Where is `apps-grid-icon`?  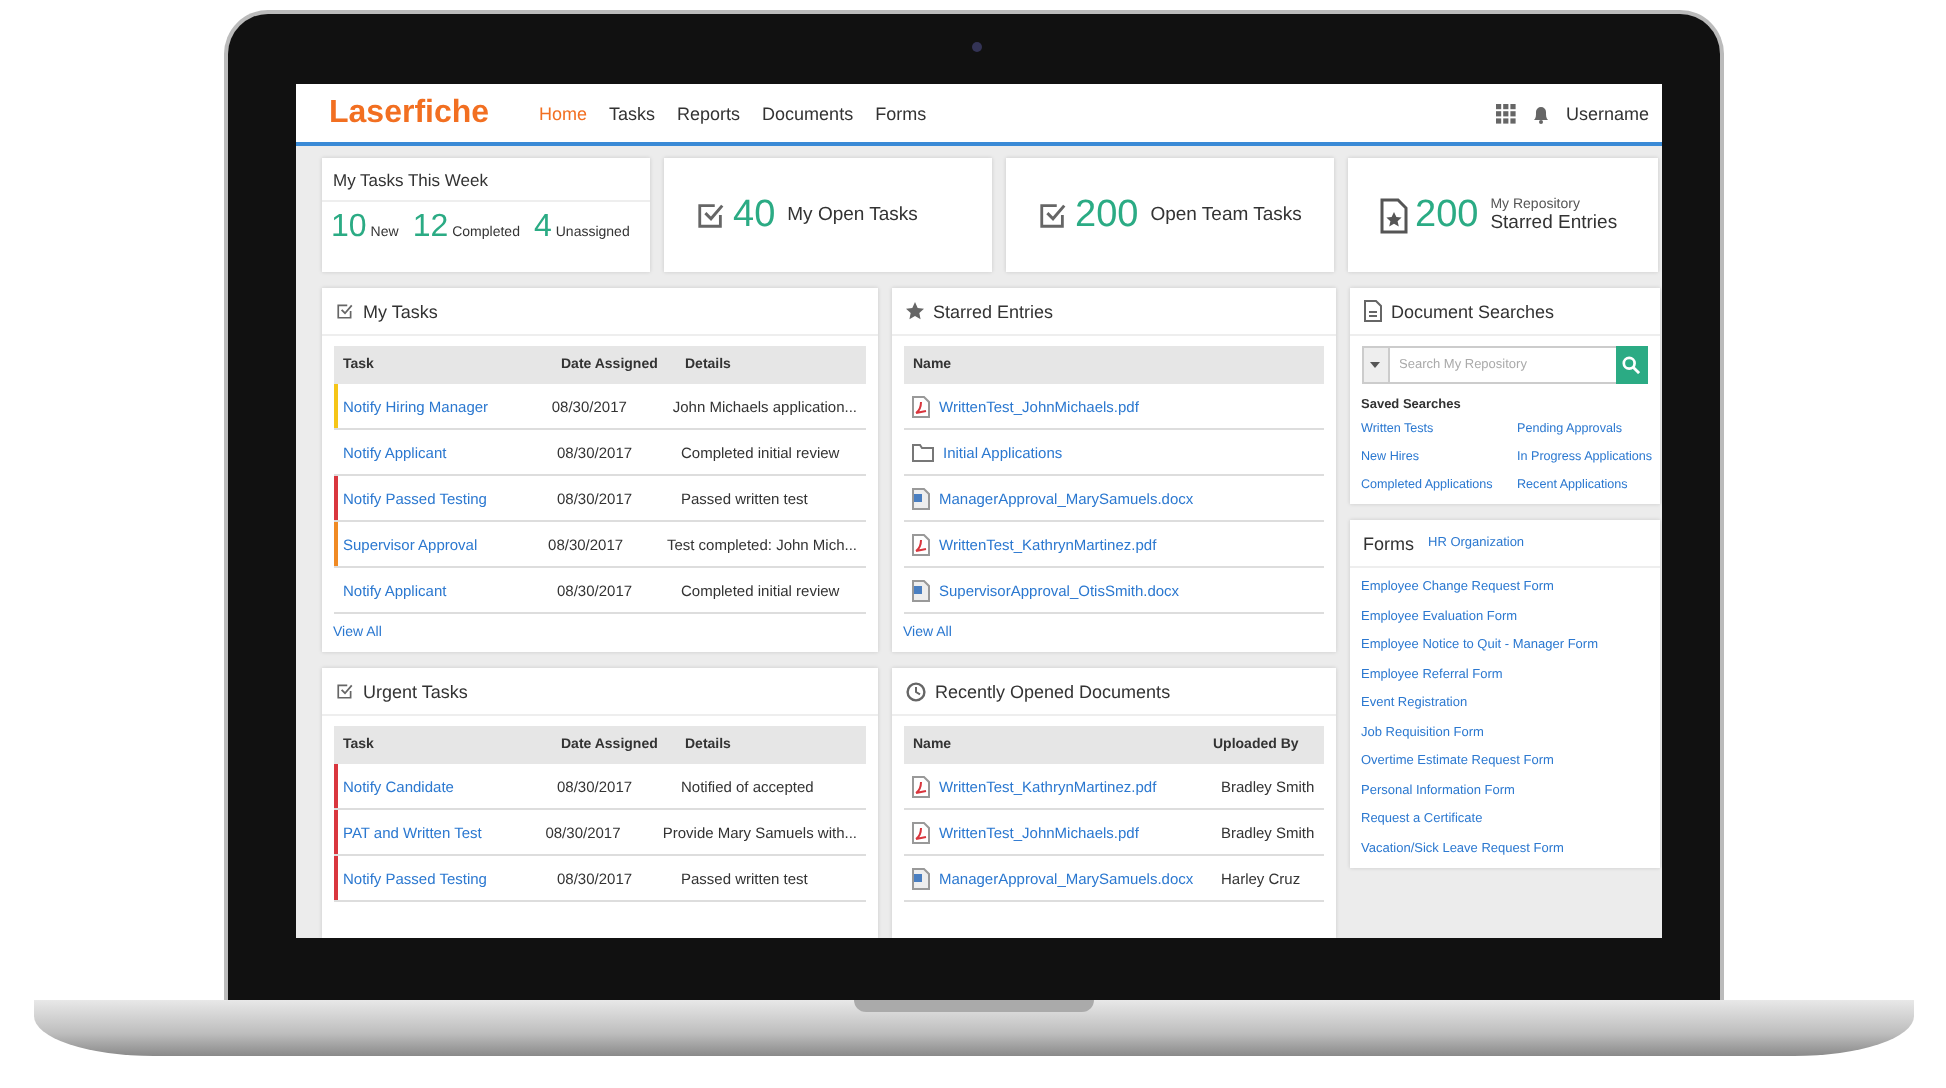
apps-grid-icon is located at coordinates (1505, 113).